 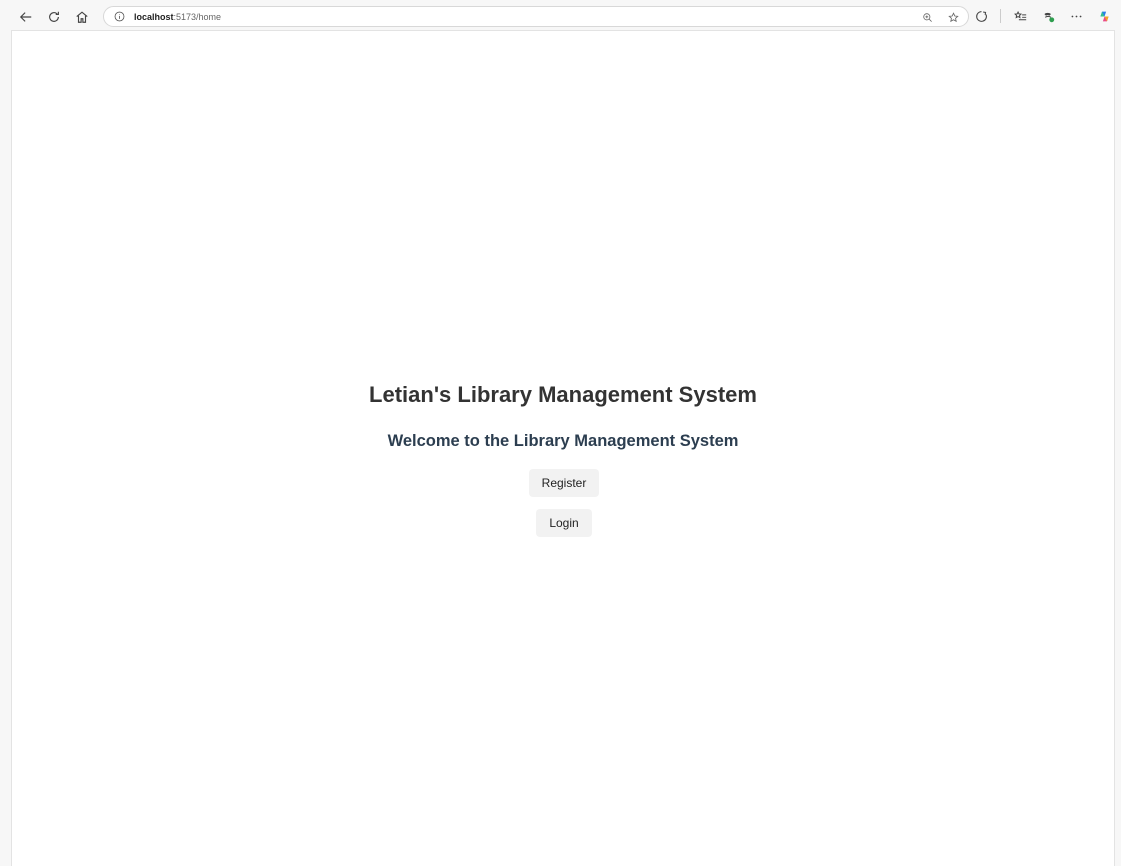 I want to click on copilot-icon, so click(x=1104, y=16).